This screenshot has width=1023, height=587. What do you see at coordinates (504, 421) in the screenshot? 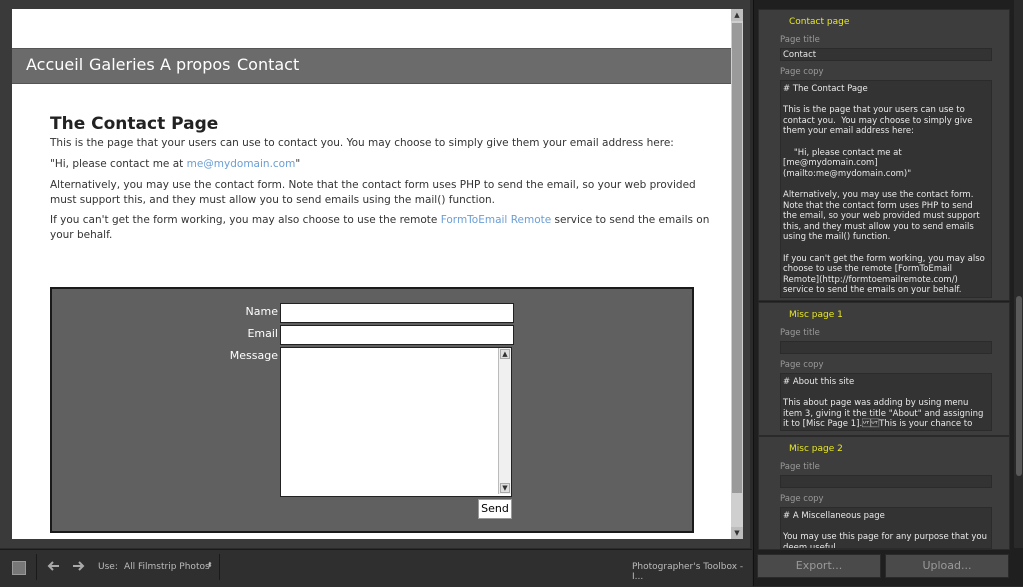
I see `message-scrollbar: ▲ ▼` at bounding box center [504, 421].